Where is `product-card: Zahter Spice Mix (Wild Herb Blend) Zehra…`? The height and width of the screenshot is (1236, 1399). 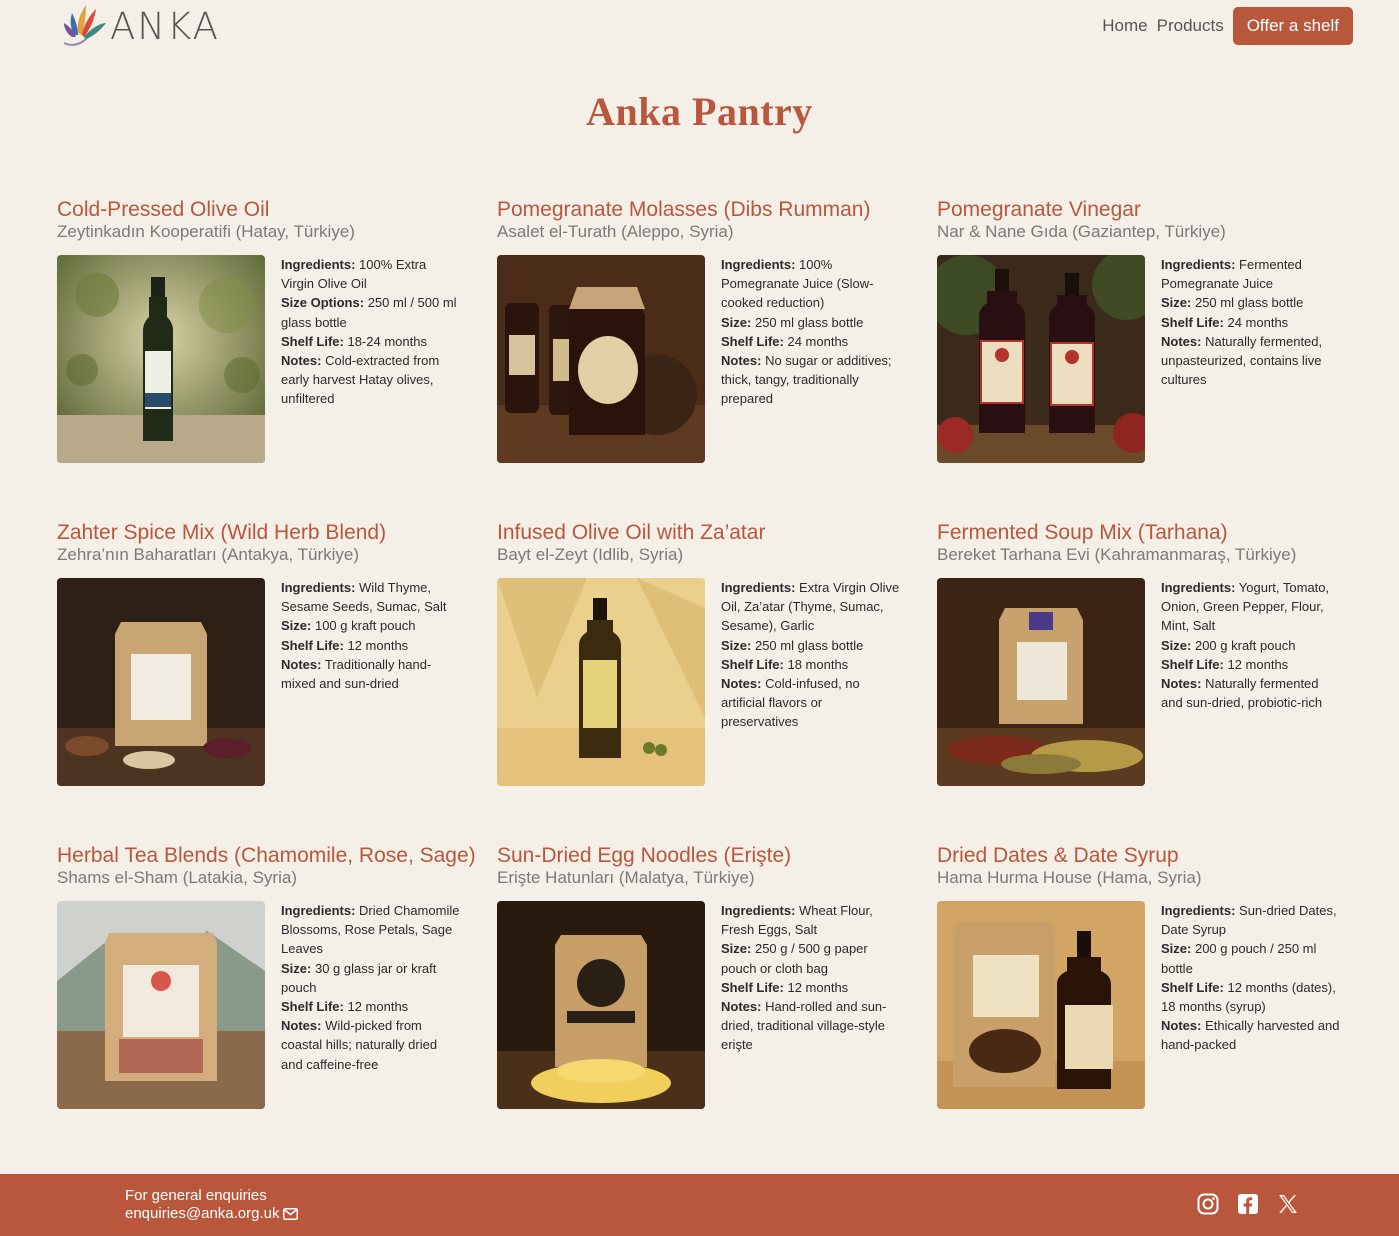
product-card: Zahter Spice Mix (Wild Herb Blend) Zehra… is located at coordinates (272, 661).